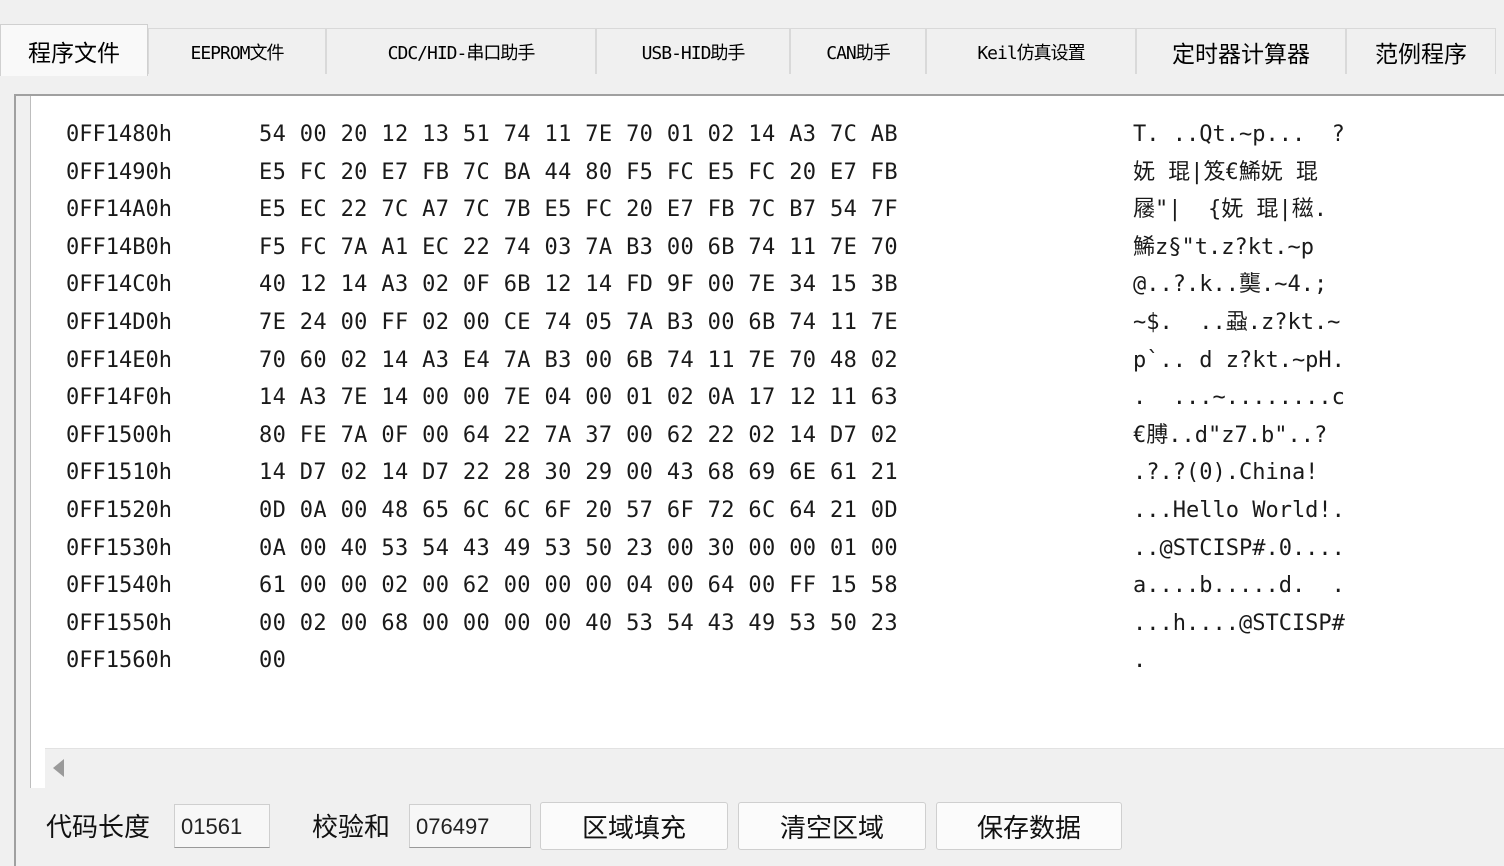 This screenshot has height=866, width=1504. What do you see at coordinates (119, 322) in the screenshot?
I see `row-address: 0FF14D0h` at bounding box center [119, 322].